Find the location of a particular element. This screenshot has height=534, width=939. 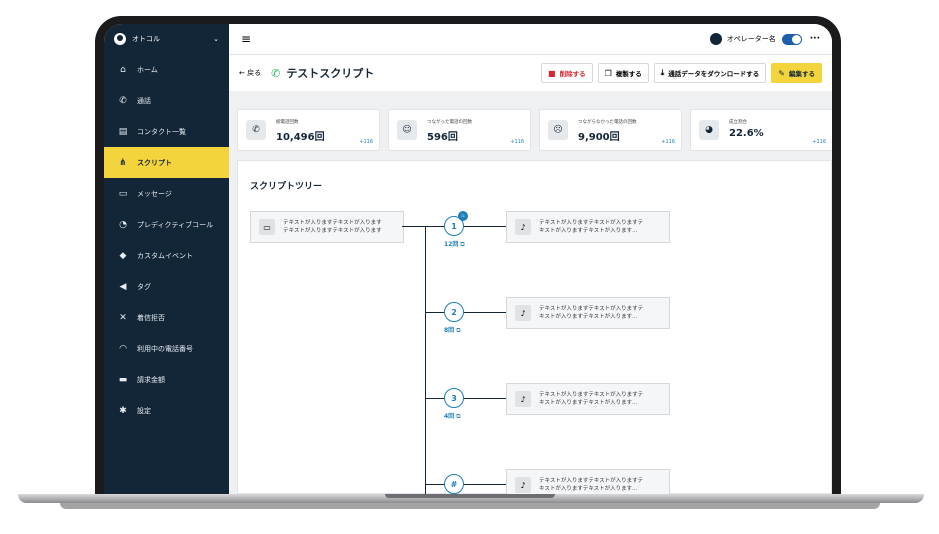

sidebar-item-label: カスタムイベント is located at coordinates (165, 255).